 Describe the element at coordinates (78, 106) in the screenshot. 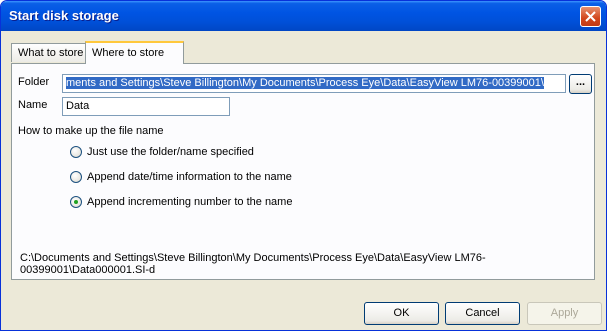

I see `name-value: Data` at that location.